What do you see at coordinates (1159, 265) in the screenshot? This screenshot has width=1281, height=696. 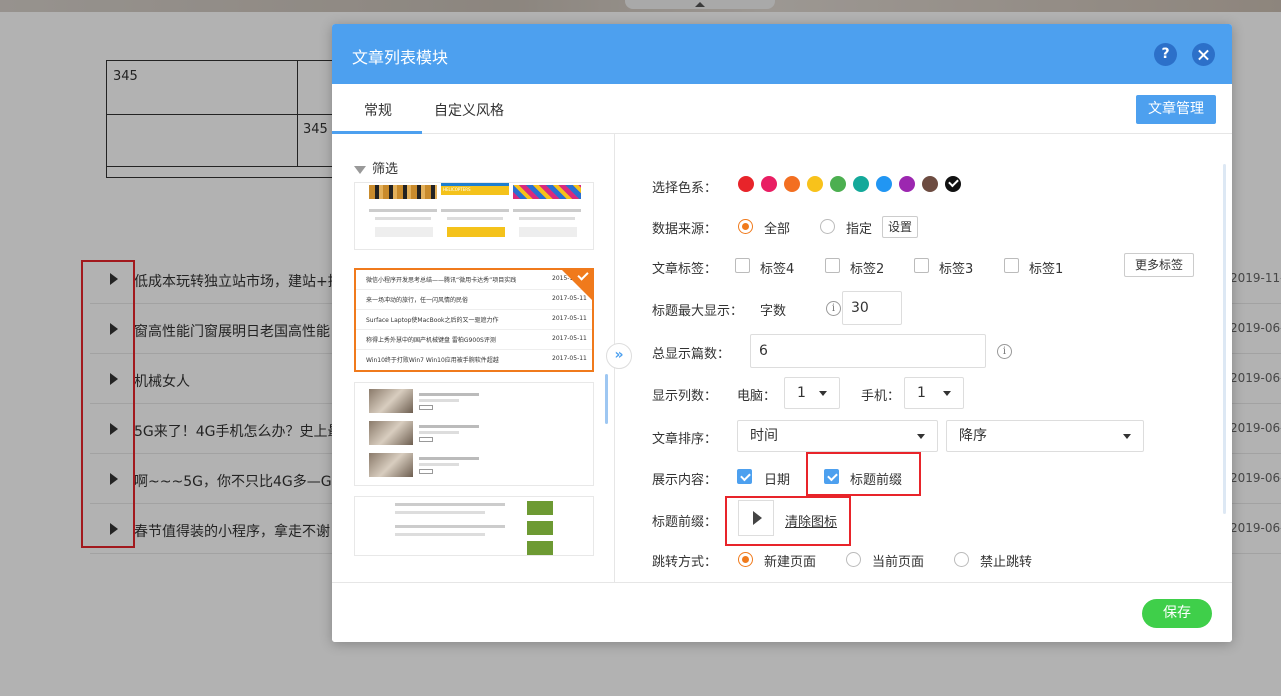 I see `more-tags-button: 更多标签` at bounding box center [1159, 265].